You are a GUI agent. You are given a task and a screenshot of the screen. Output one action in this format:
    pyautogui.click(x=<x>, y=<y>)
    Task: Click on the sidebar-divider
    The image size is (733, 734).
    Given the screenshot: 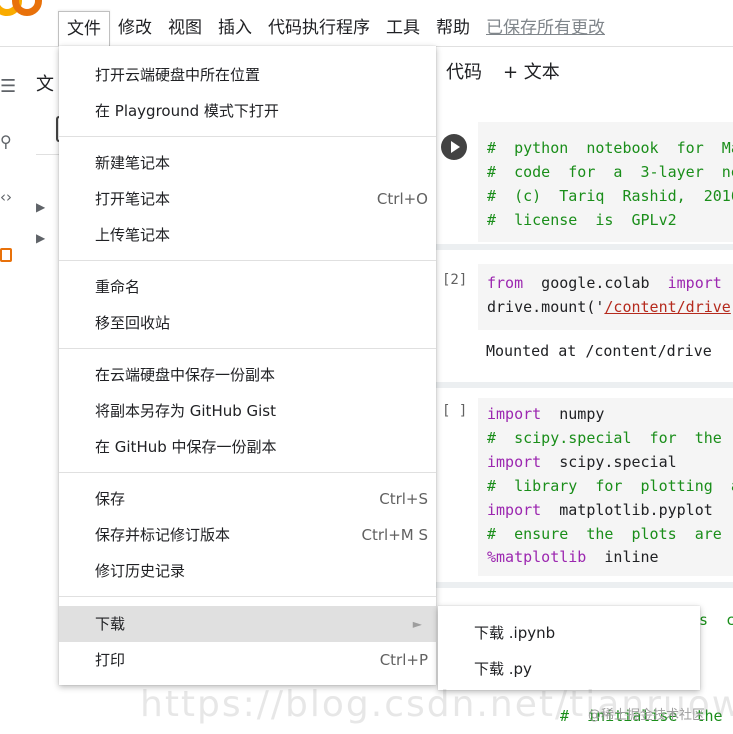 What is the action you would take?
    pyautogui.click(x=48, y=154)
    